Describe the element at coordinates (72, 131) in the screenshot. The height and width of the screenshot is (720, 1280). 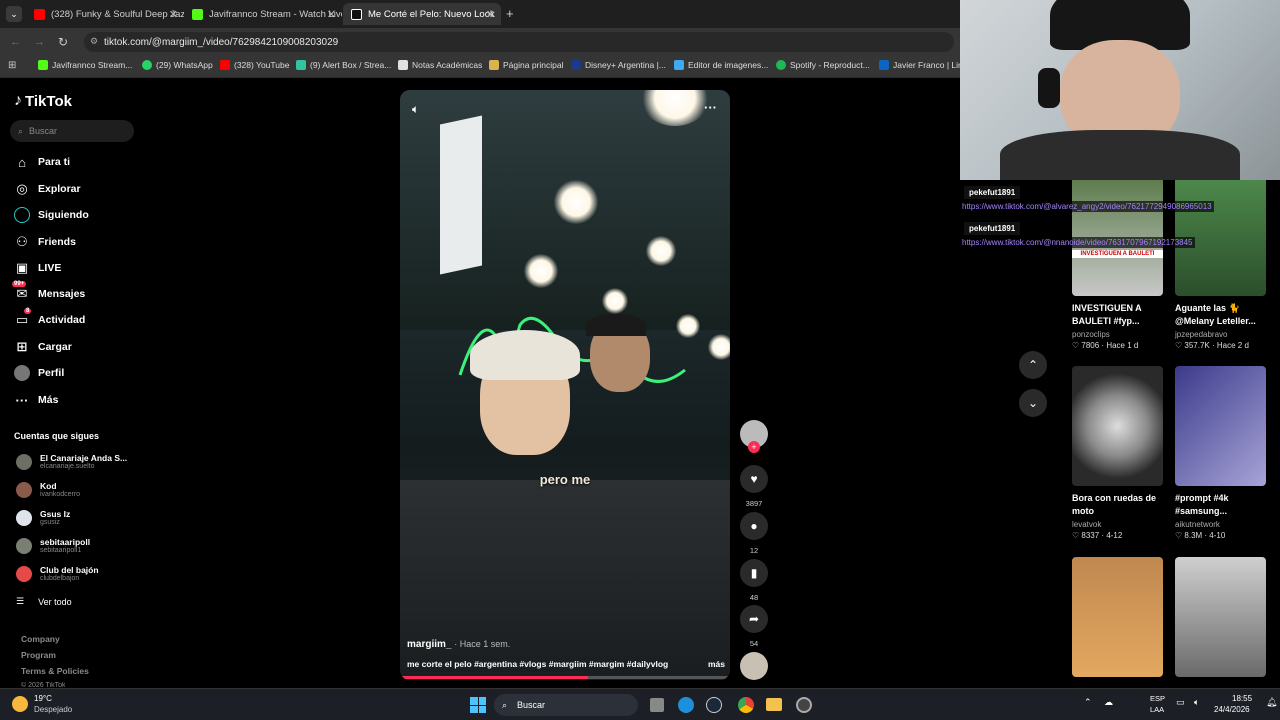
I see `search-input: ⌕ Buscar` at that location.